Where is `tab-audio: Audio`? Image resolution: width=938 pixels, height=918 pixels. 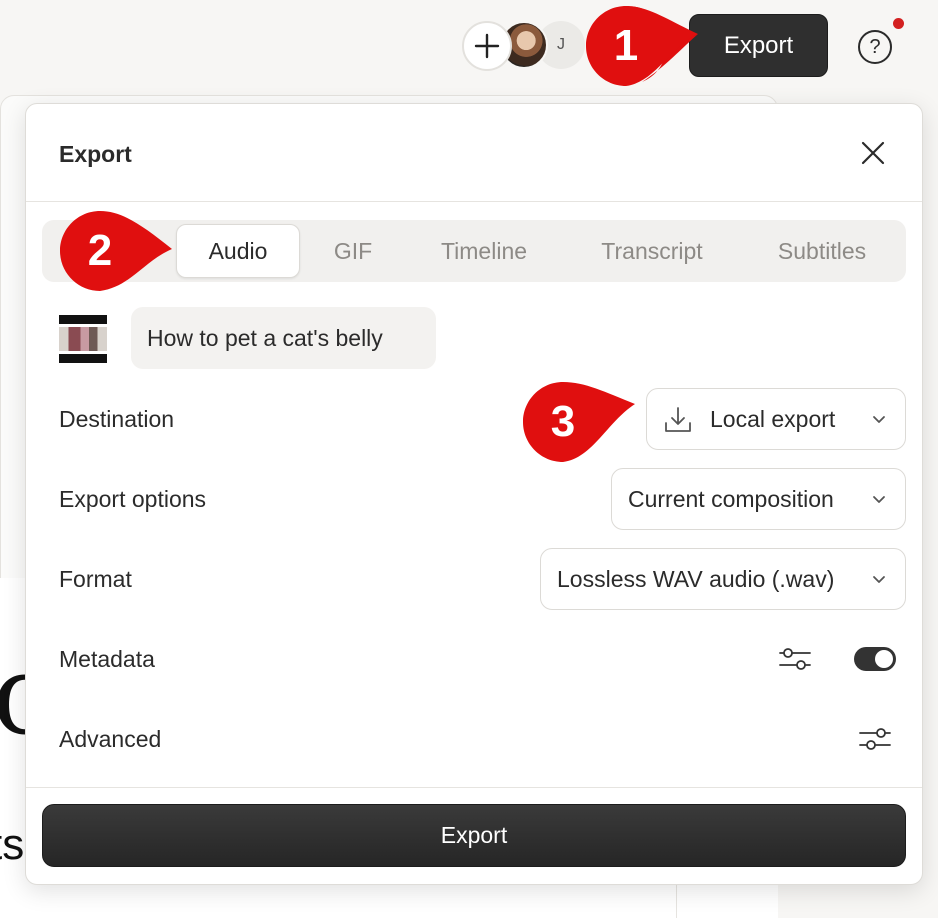 tab-audio: Audio is located at coordinates (238, 251).